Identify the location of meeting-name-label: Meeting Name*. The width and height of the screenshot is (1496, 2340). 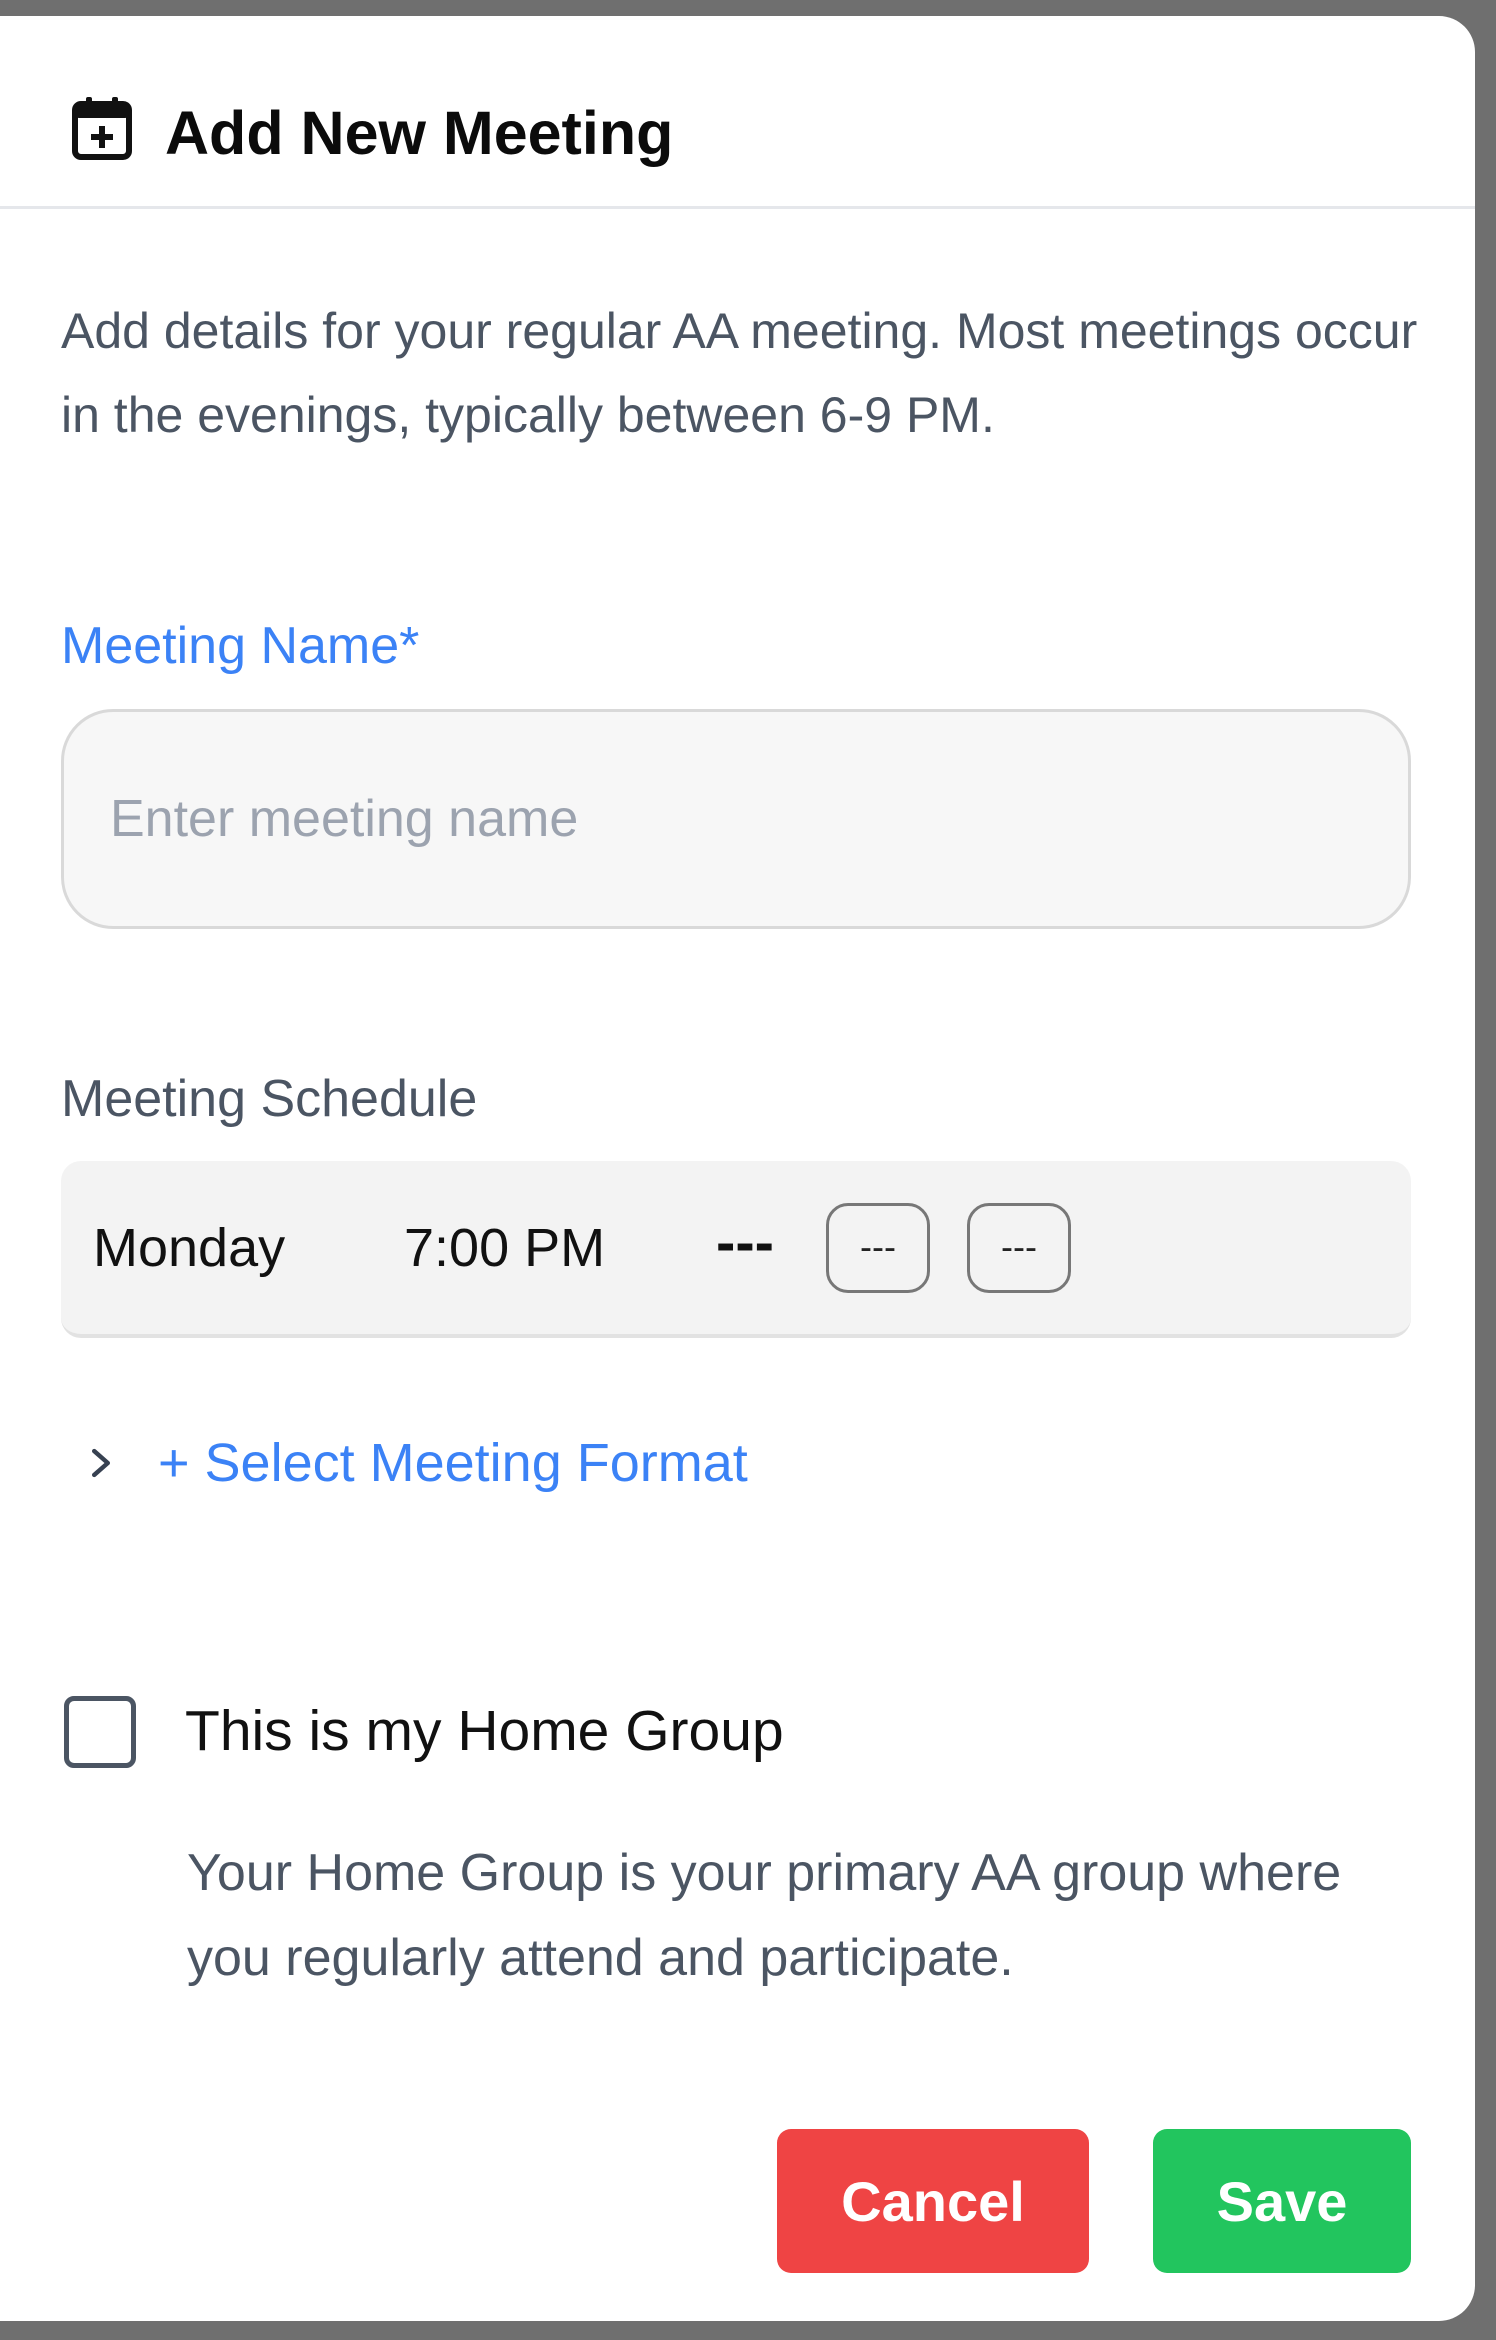
(240, 646).